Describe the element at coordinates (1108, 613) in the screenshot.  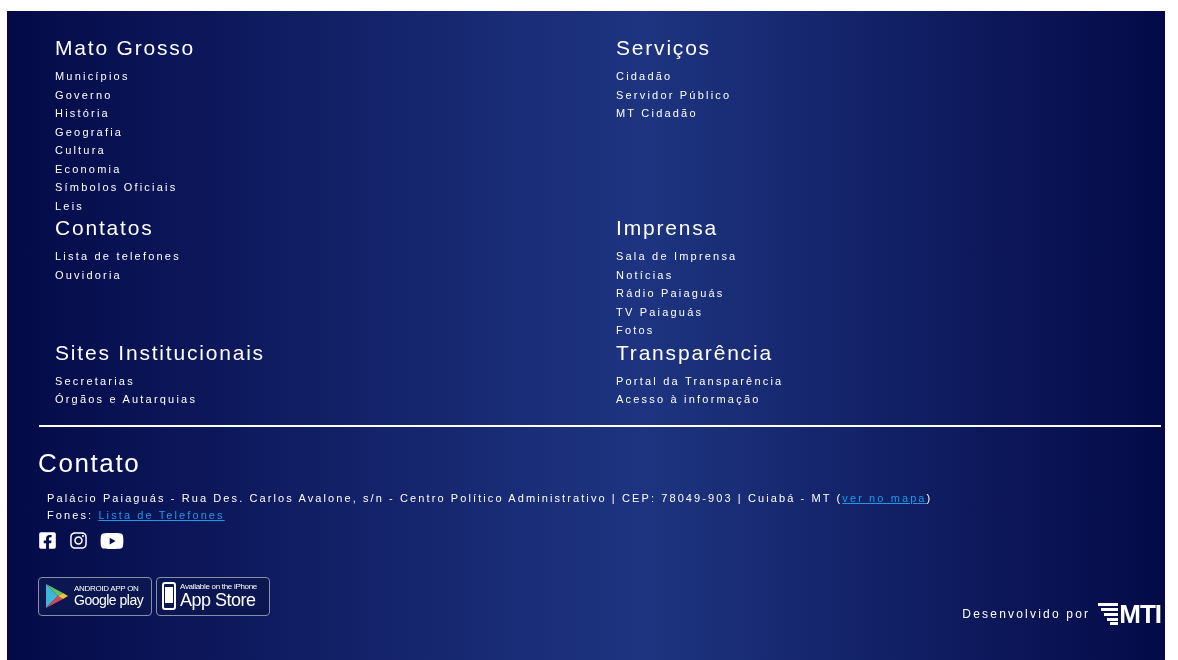
I see `stripes-icon` at that location.